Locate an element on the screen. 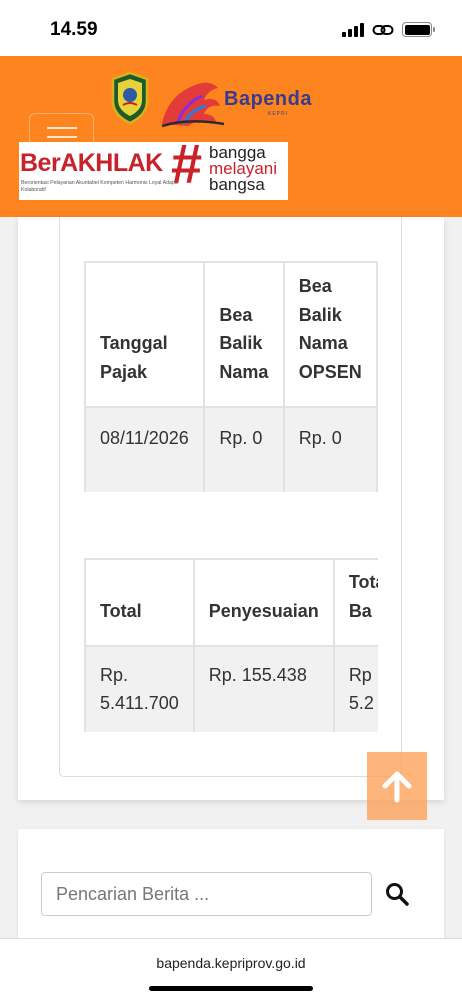 The height and width of the screenshot is (1000, 462). bapenda-logo-subtext: KEPRI is located at coordinates (278, 114).